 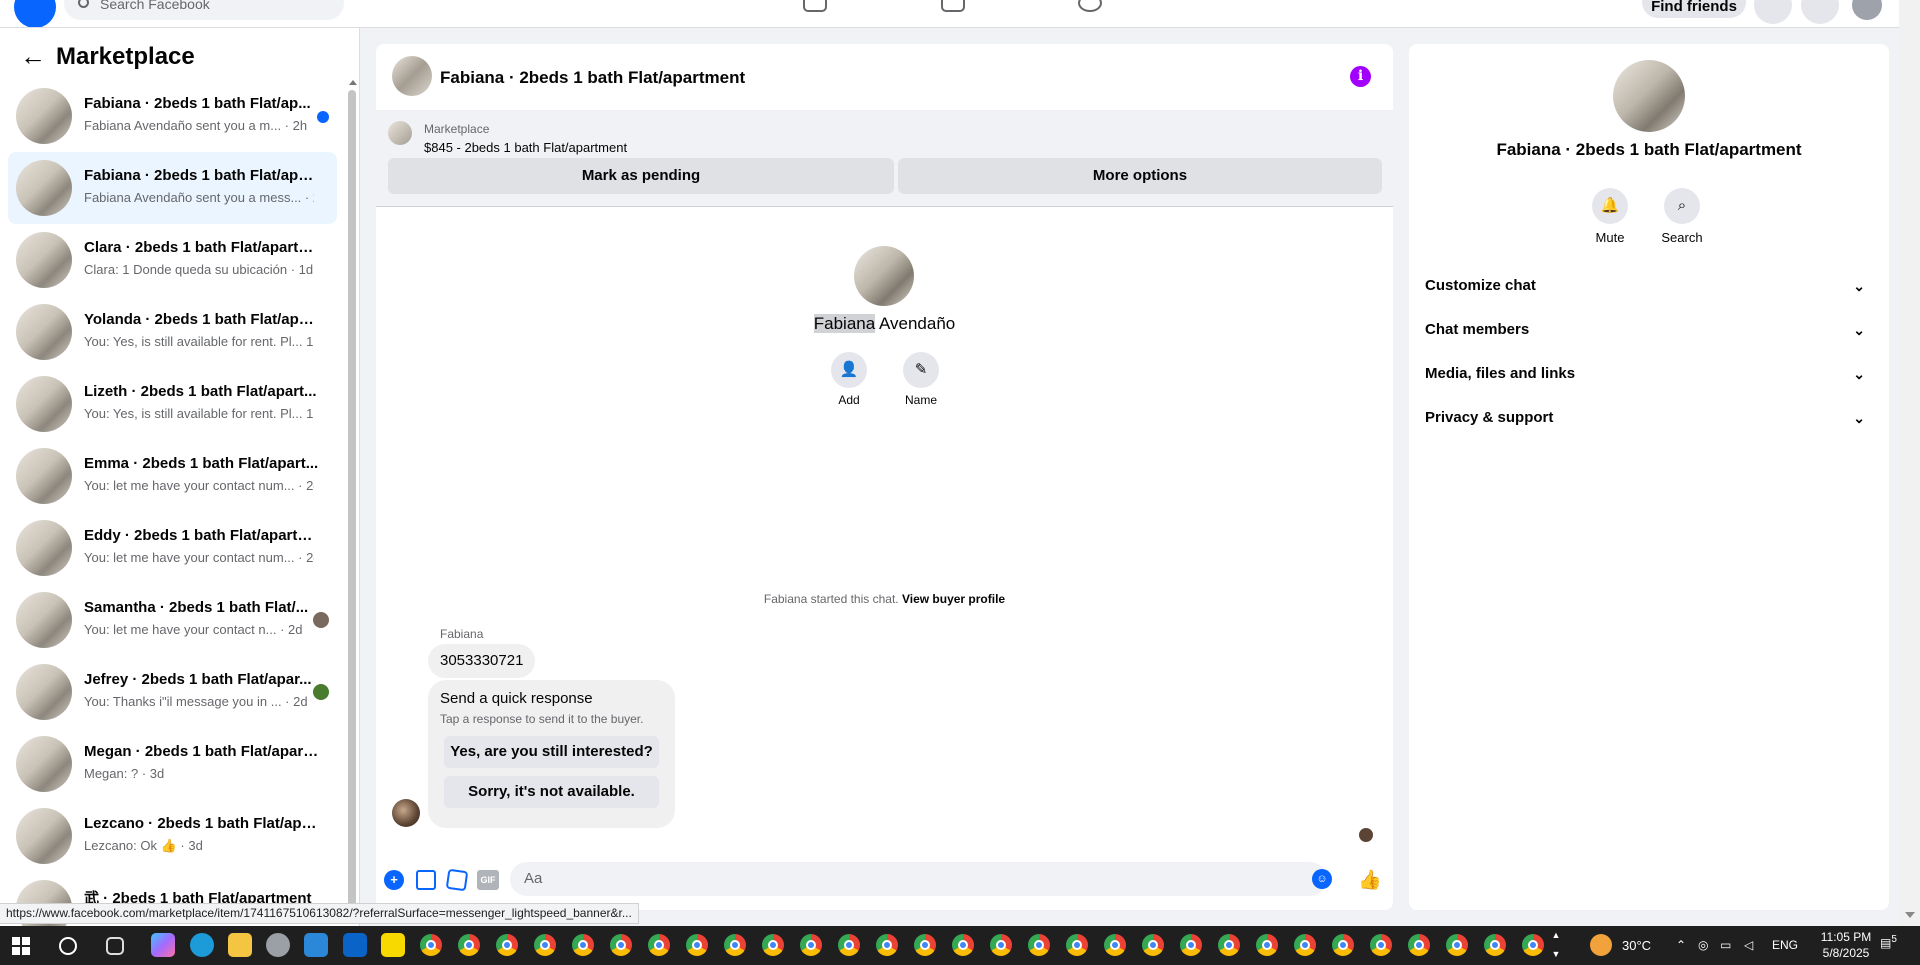 I want to click on network-icon: ▭, so click(x=1725, y=945).